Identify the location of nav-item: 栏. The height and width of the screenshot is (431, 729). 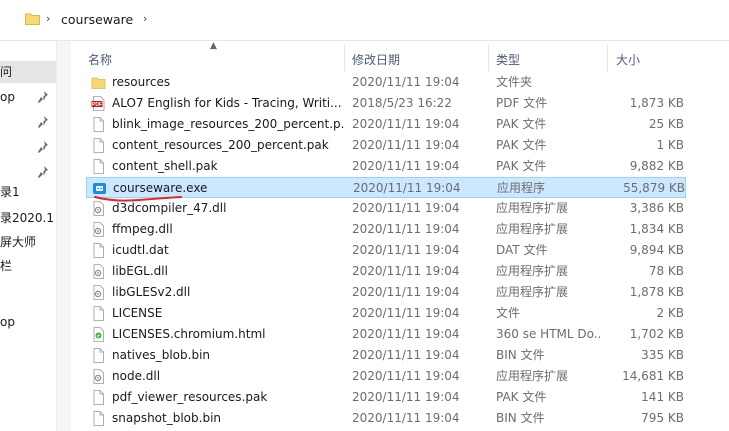
(28, 266).